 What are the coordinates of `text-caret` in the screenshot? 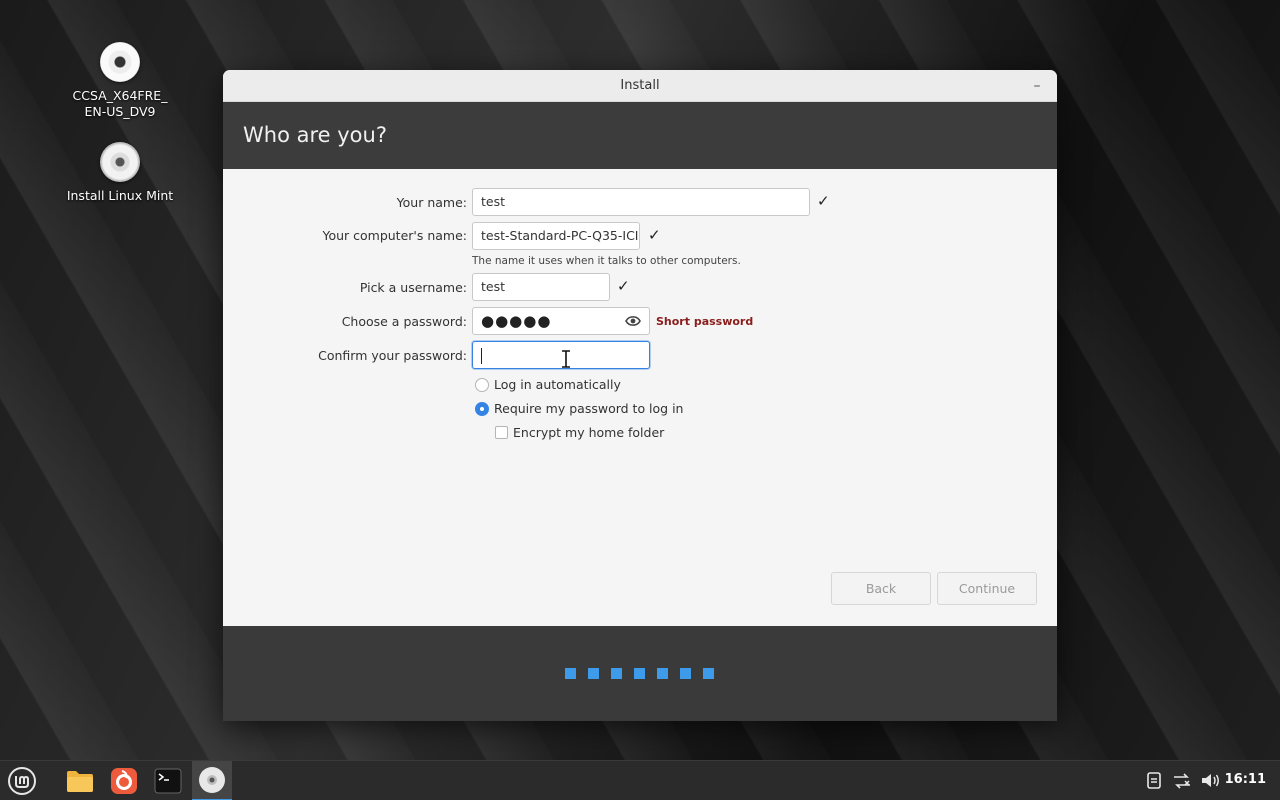 It's located at (481, 355).